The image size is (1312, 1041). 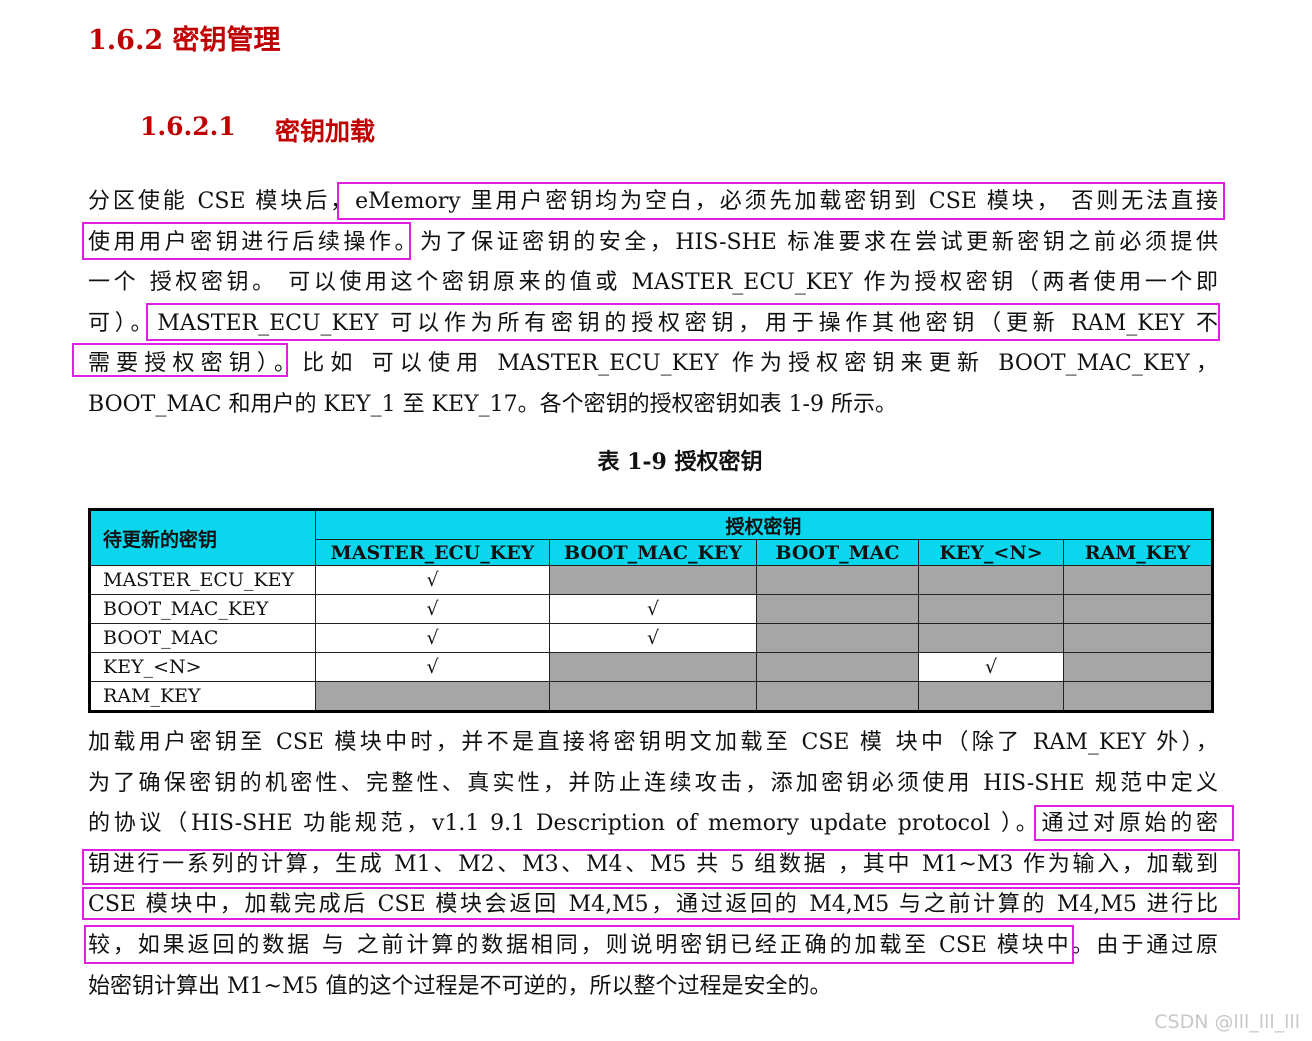 What do you see at coordinates (991, 552) in the screenshot?
I see `column-header: KEY_<N>` at bounding box center [991, 552].